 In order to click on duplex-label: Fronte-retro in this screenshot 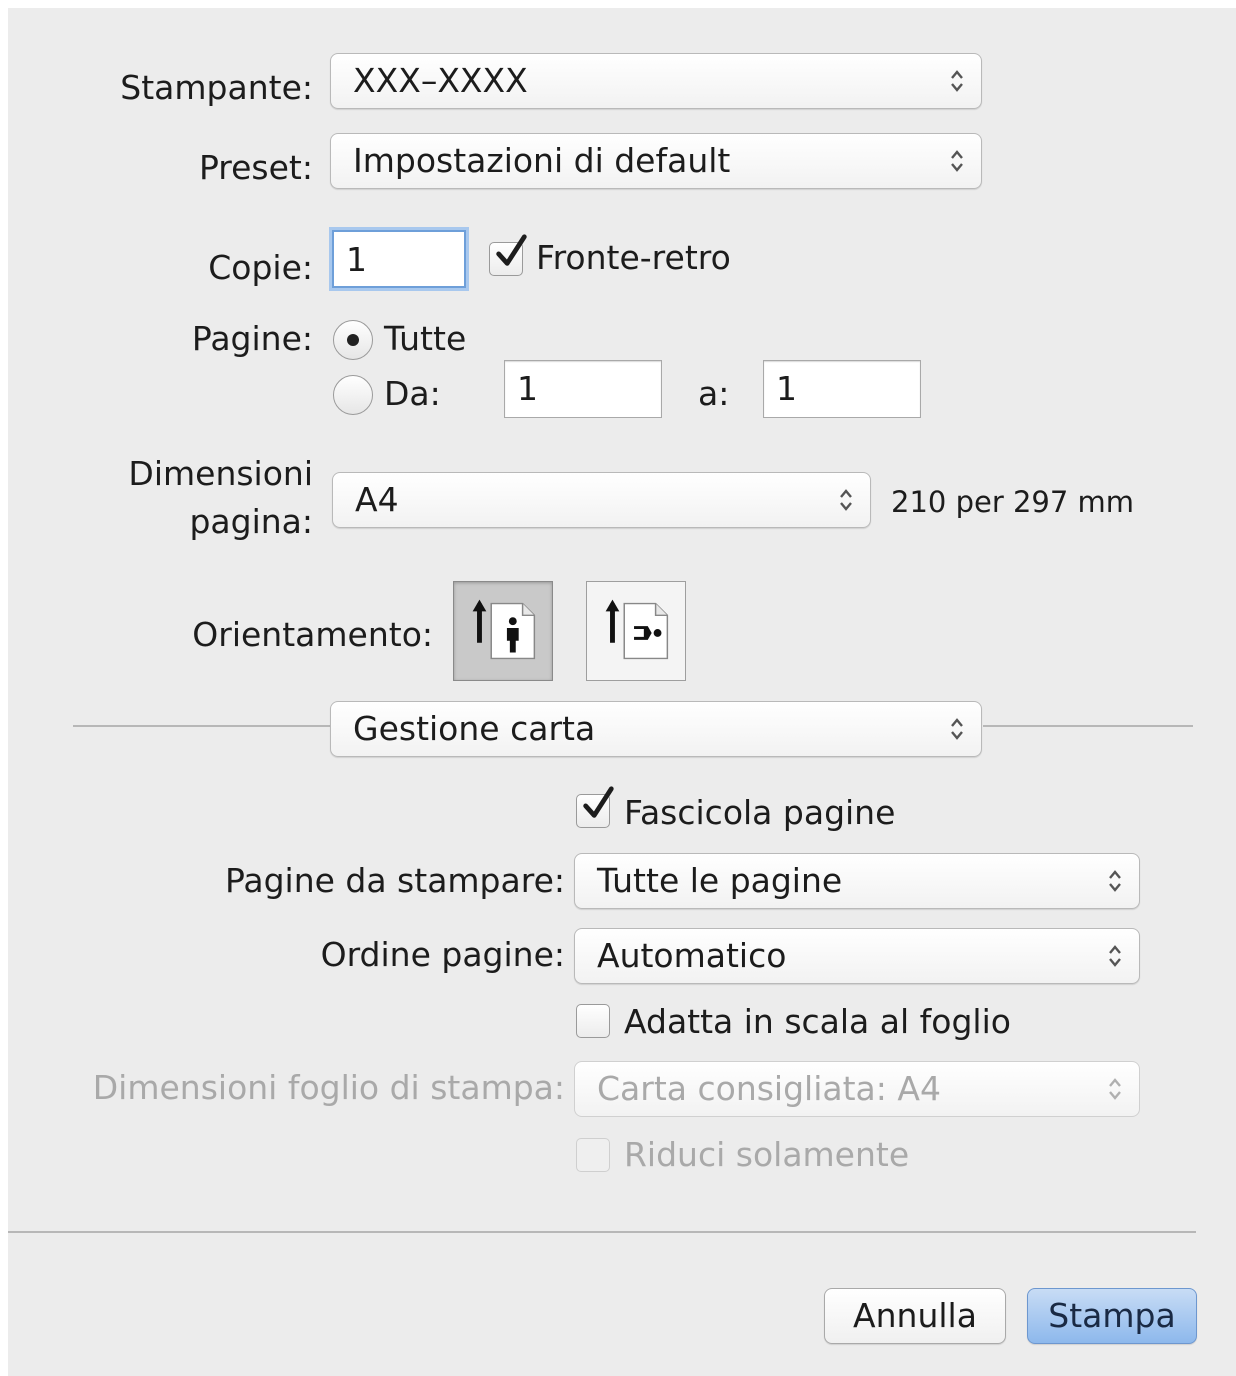, I will do `click(633, 257)`.